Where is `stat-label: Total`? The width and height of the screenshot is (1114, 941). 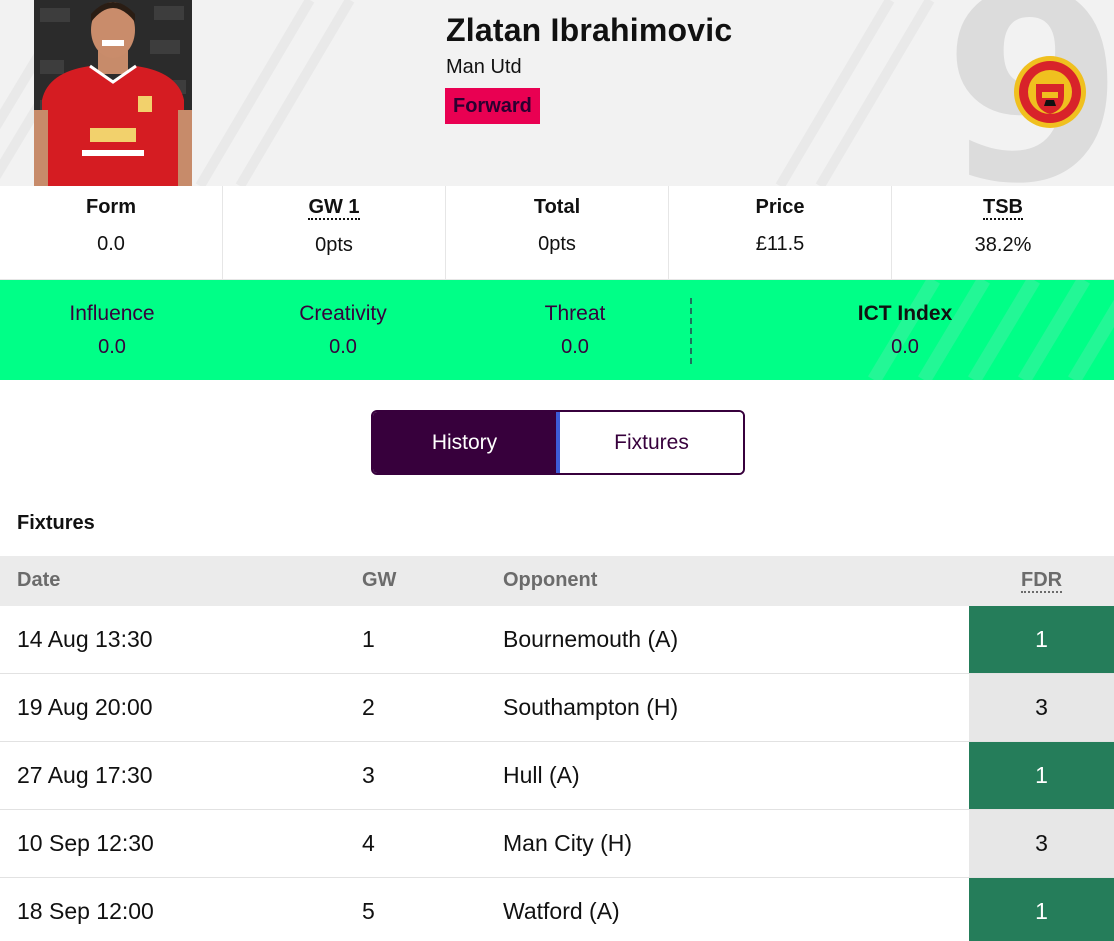 stat-label: Total is located at coordinates (557, 207).